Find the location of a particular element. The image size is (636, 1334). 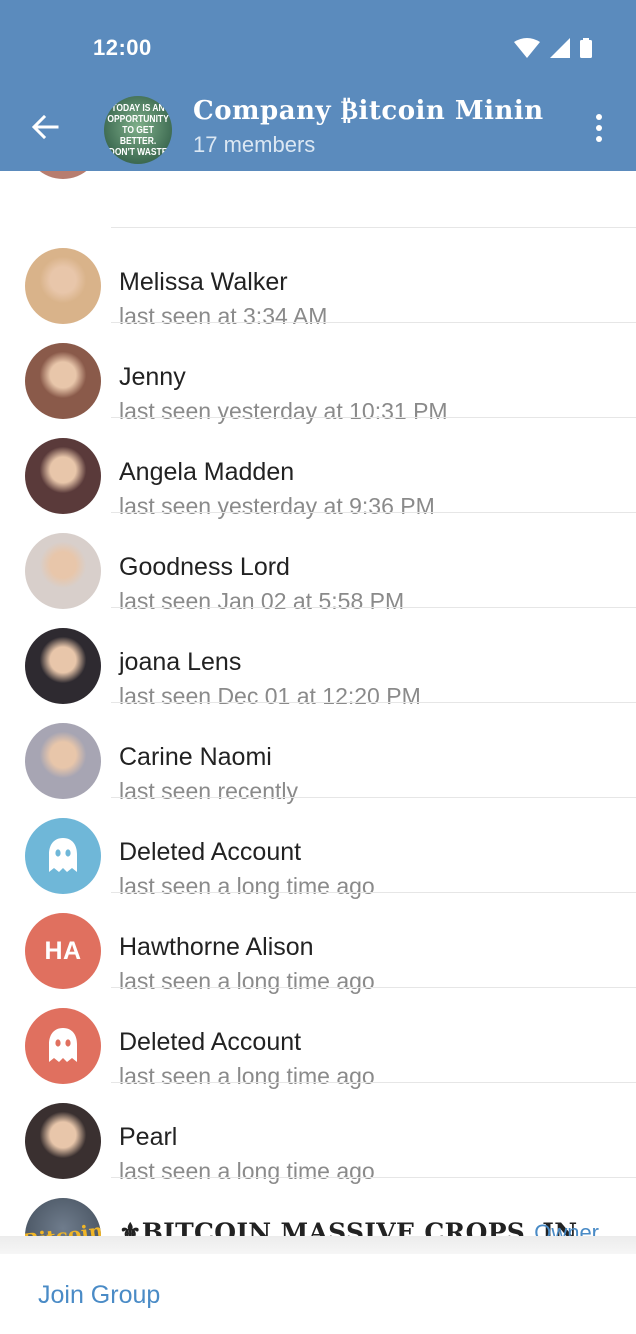

wifi-icon is located at coordinates (527, 48).